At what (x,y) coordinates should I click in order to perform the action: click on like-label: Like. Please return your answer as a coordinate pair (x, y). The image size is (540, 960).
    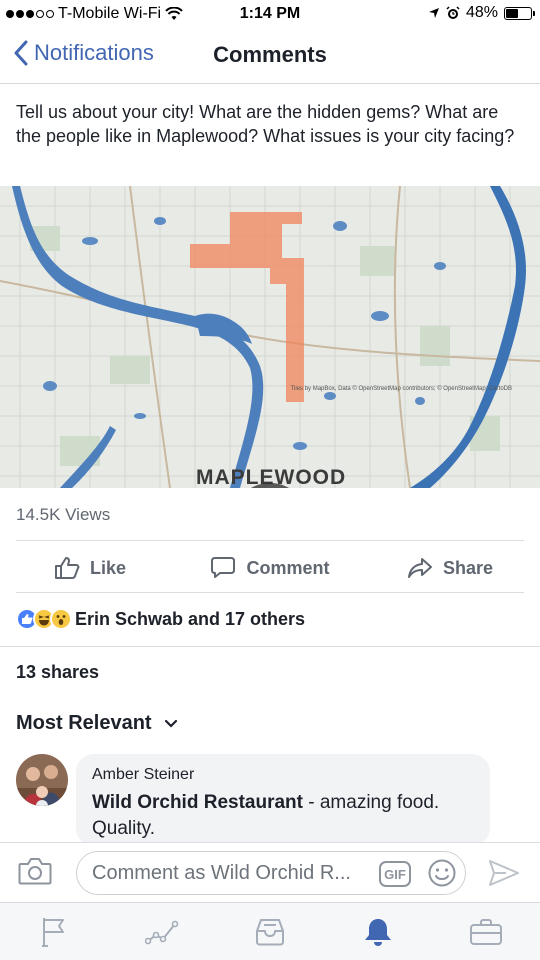
    Looking at the image, I should click on (108, 567).